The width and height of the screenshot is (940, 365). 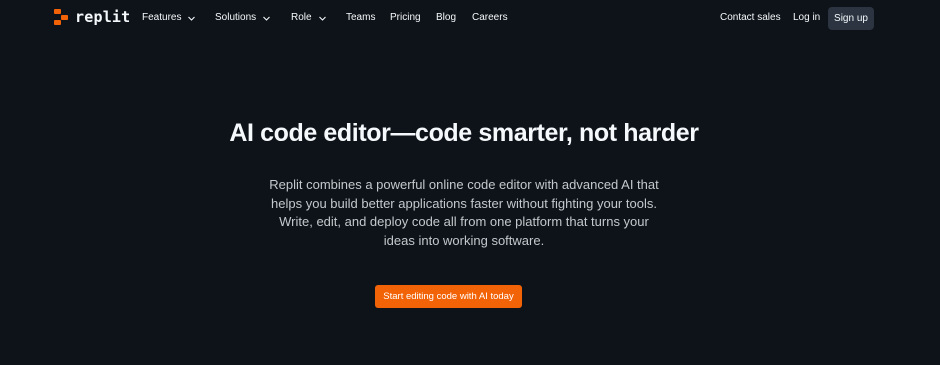 I want to click on nav-item-pricing: Pricing, so click(x=405, y=18).